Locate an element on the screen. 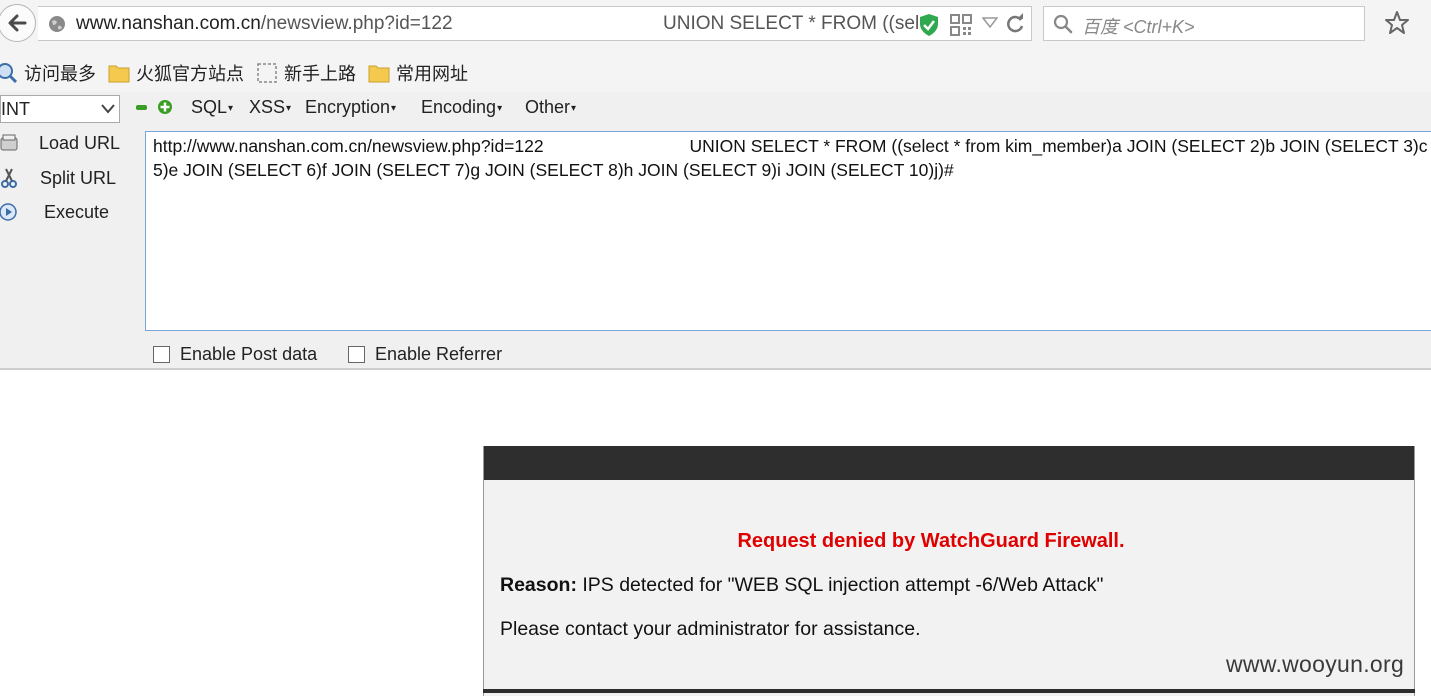 This screenshot has width=1431, height=696. globe-icon is located at coordinates (57, 24).